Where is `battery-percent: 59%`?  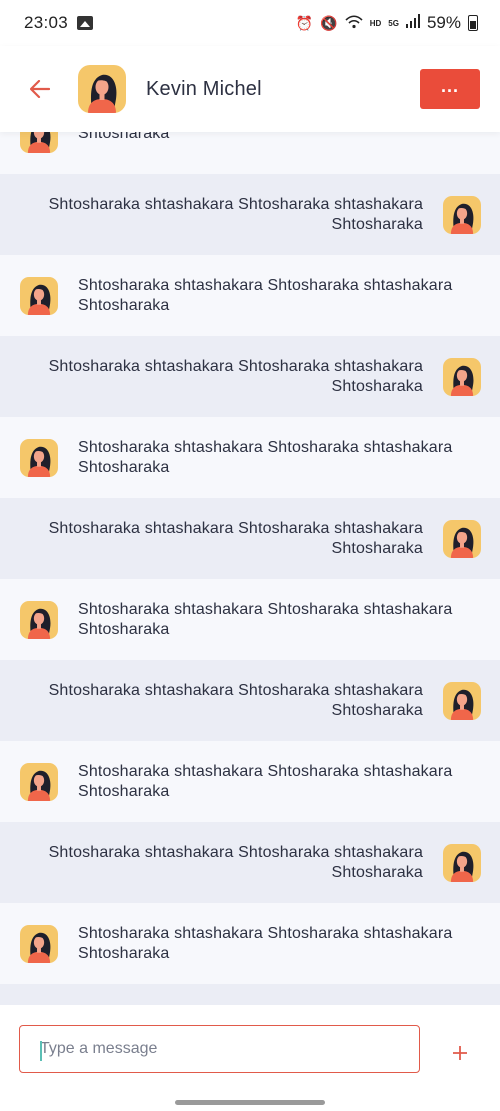
battery-percent: 59% is located at coordinates (443, 22).